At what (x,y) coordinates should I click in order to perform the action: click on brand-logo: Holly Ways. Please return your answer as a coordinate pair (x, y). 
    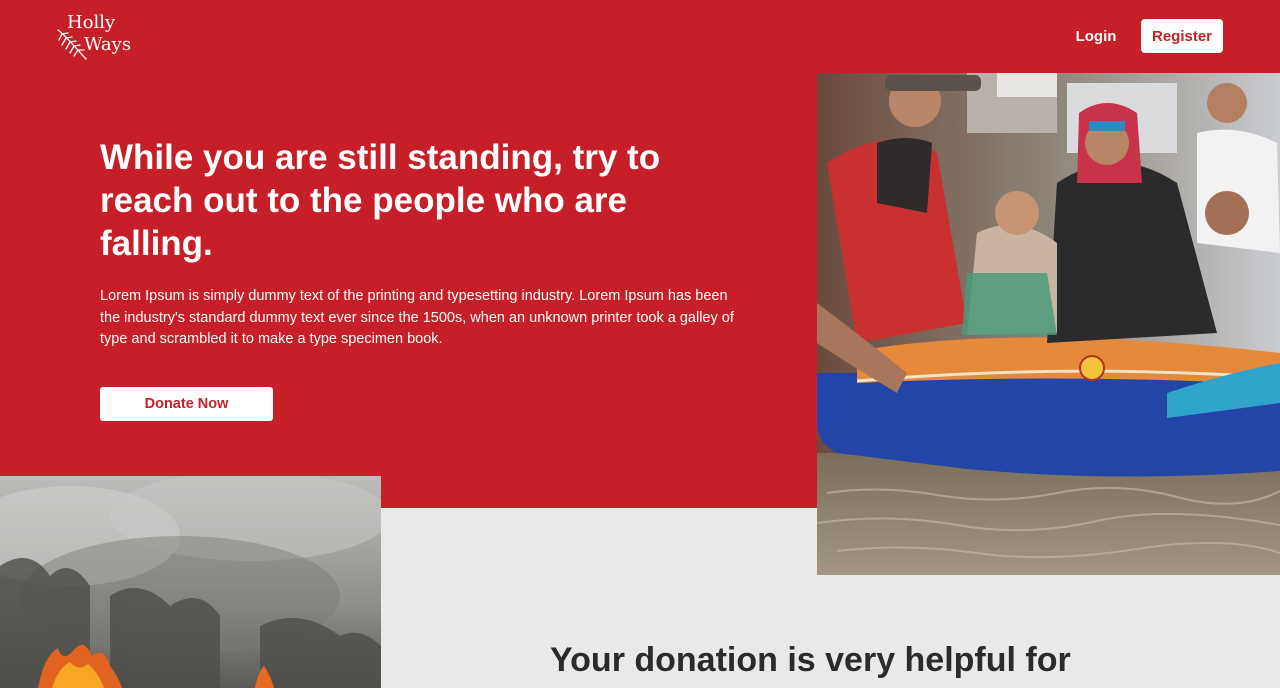
    Looking at the image, I should click on (96, 38).